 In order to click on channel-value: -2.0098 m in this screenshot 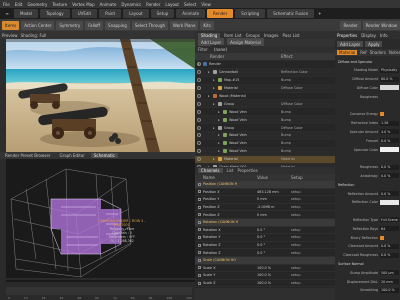, I will do `click(265, 207)`.